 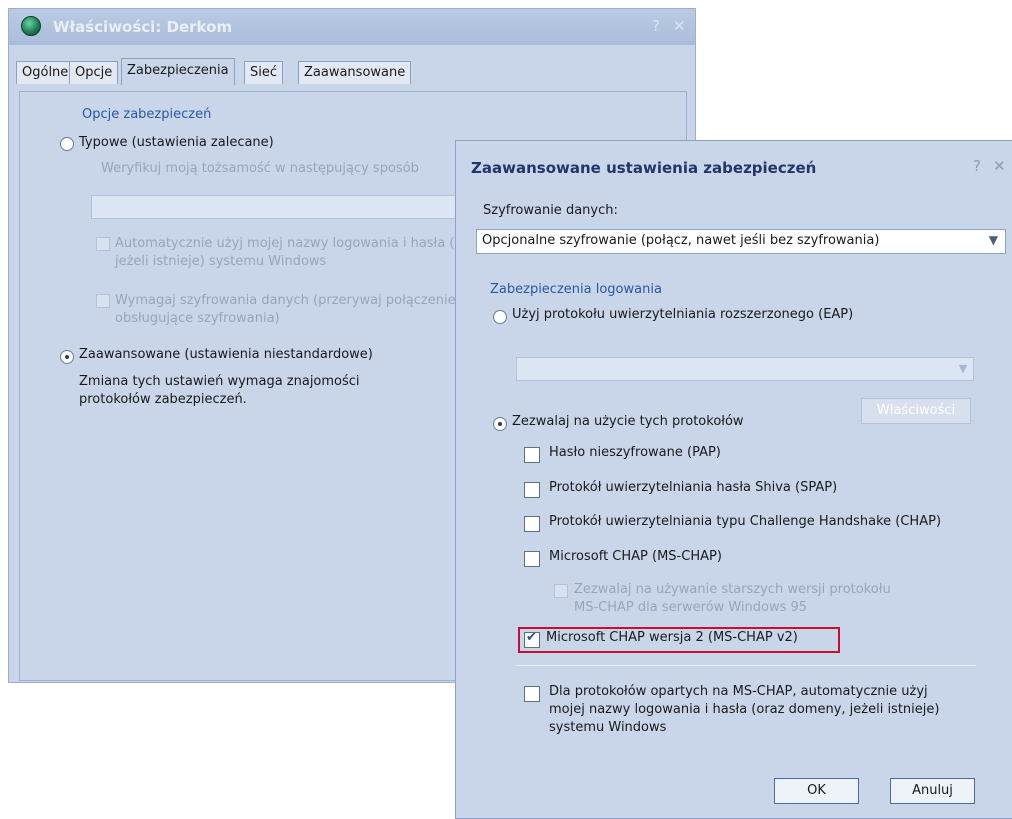 I want to click on security-options-label: Opcje zabezpieczeń, so click(x=147, y=114).